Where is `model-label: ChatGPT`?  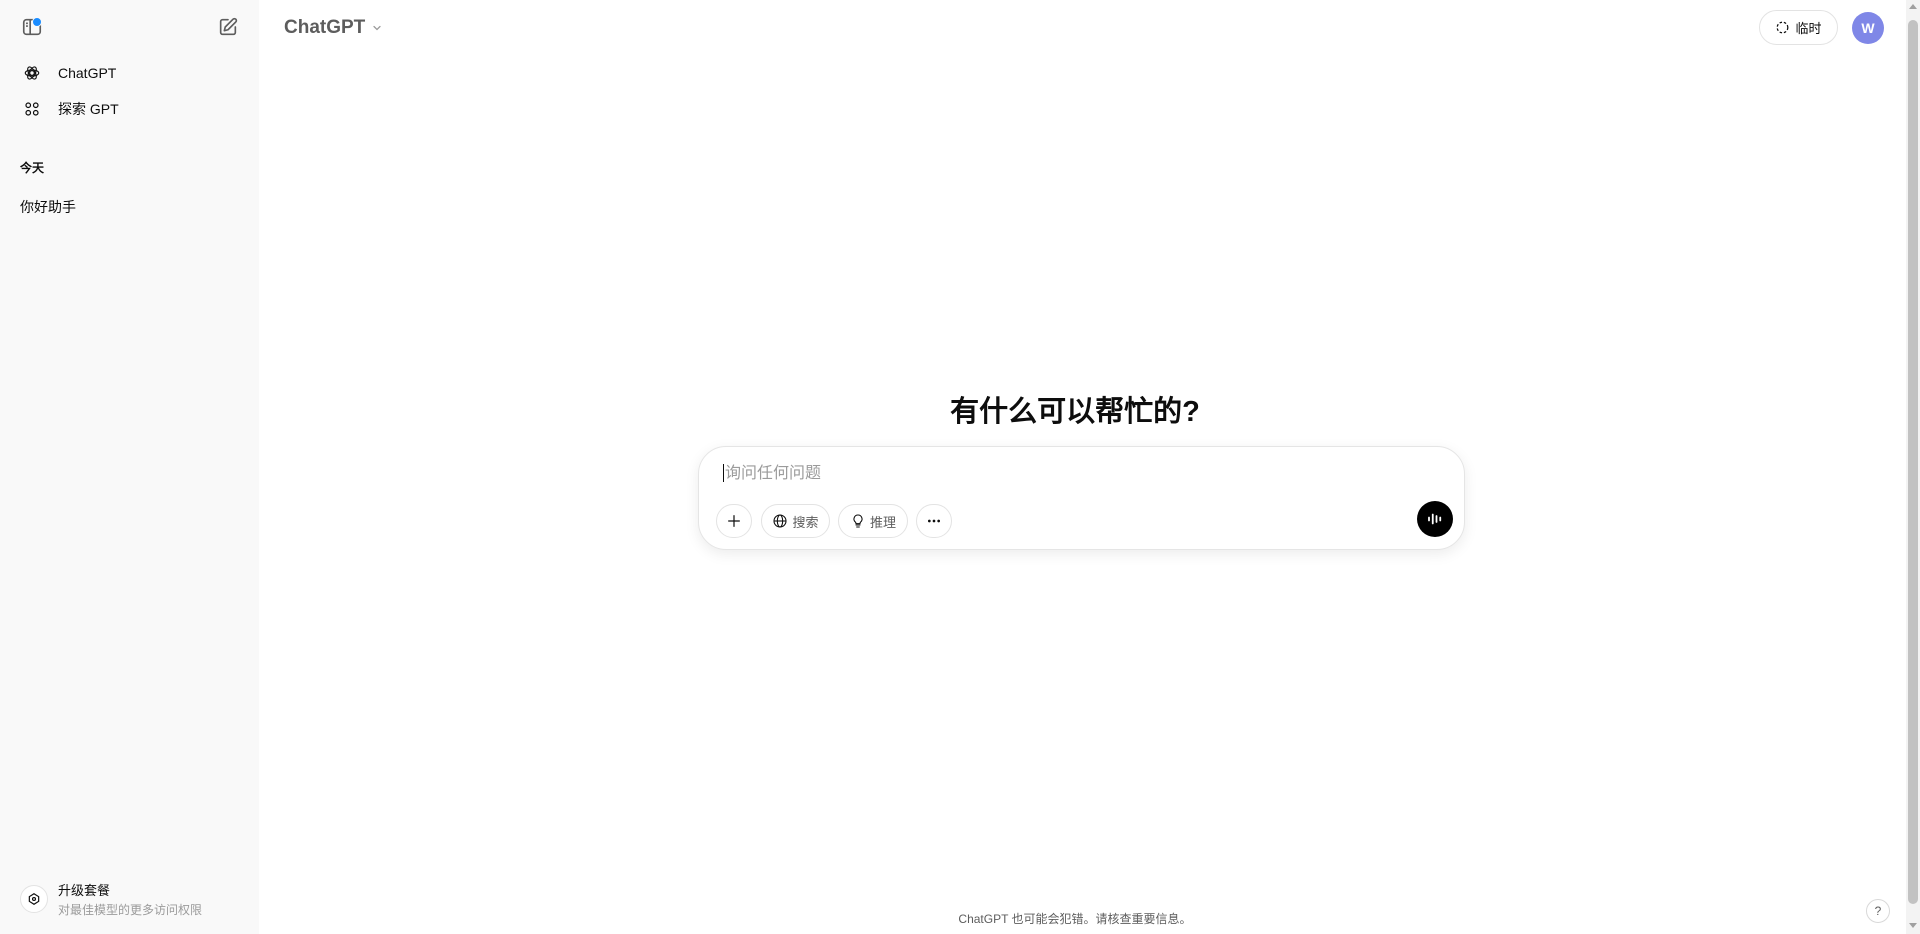 model-label: ChatGPT is located at coordinates (325, 27).